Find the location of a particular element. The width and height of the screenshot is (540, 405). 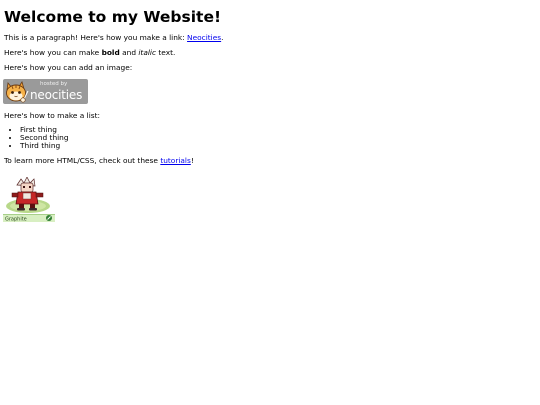

format-suffix: text. is located at coordinates (166, 52).